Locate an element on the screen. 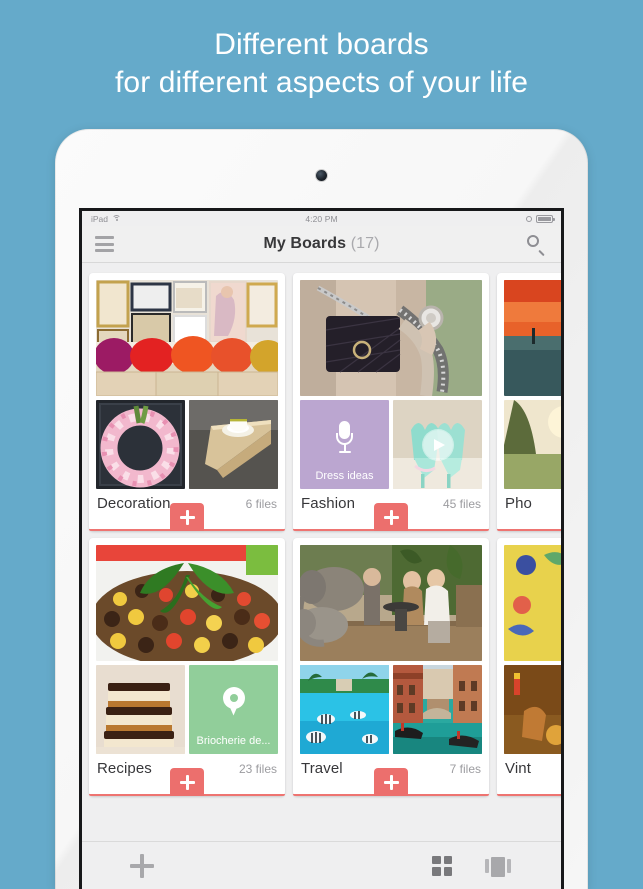  tulip-wreath-photo is located at coordinates (140, 444).